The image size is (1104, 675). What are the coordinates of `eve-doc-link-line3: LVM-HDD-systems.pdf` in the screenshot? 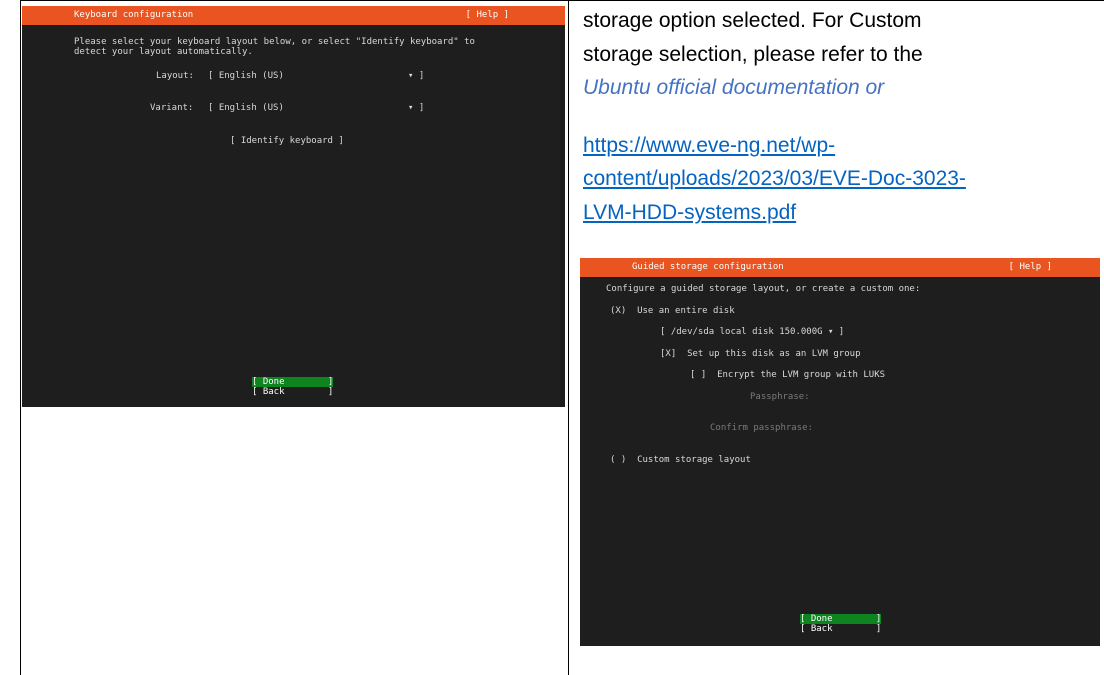 It's located at (689, 213).